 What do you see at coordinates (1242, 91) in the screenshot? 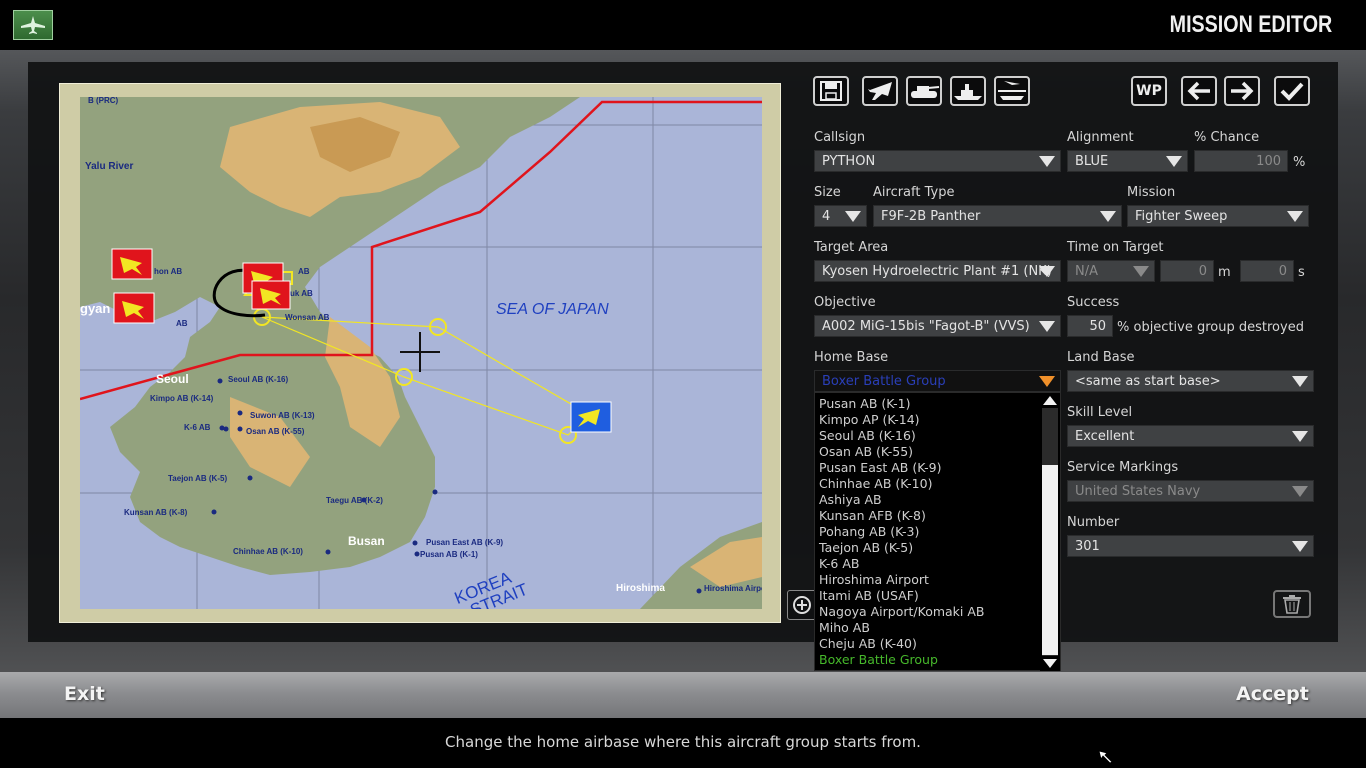
I see `next-button` at bounding box center [1242, 91].